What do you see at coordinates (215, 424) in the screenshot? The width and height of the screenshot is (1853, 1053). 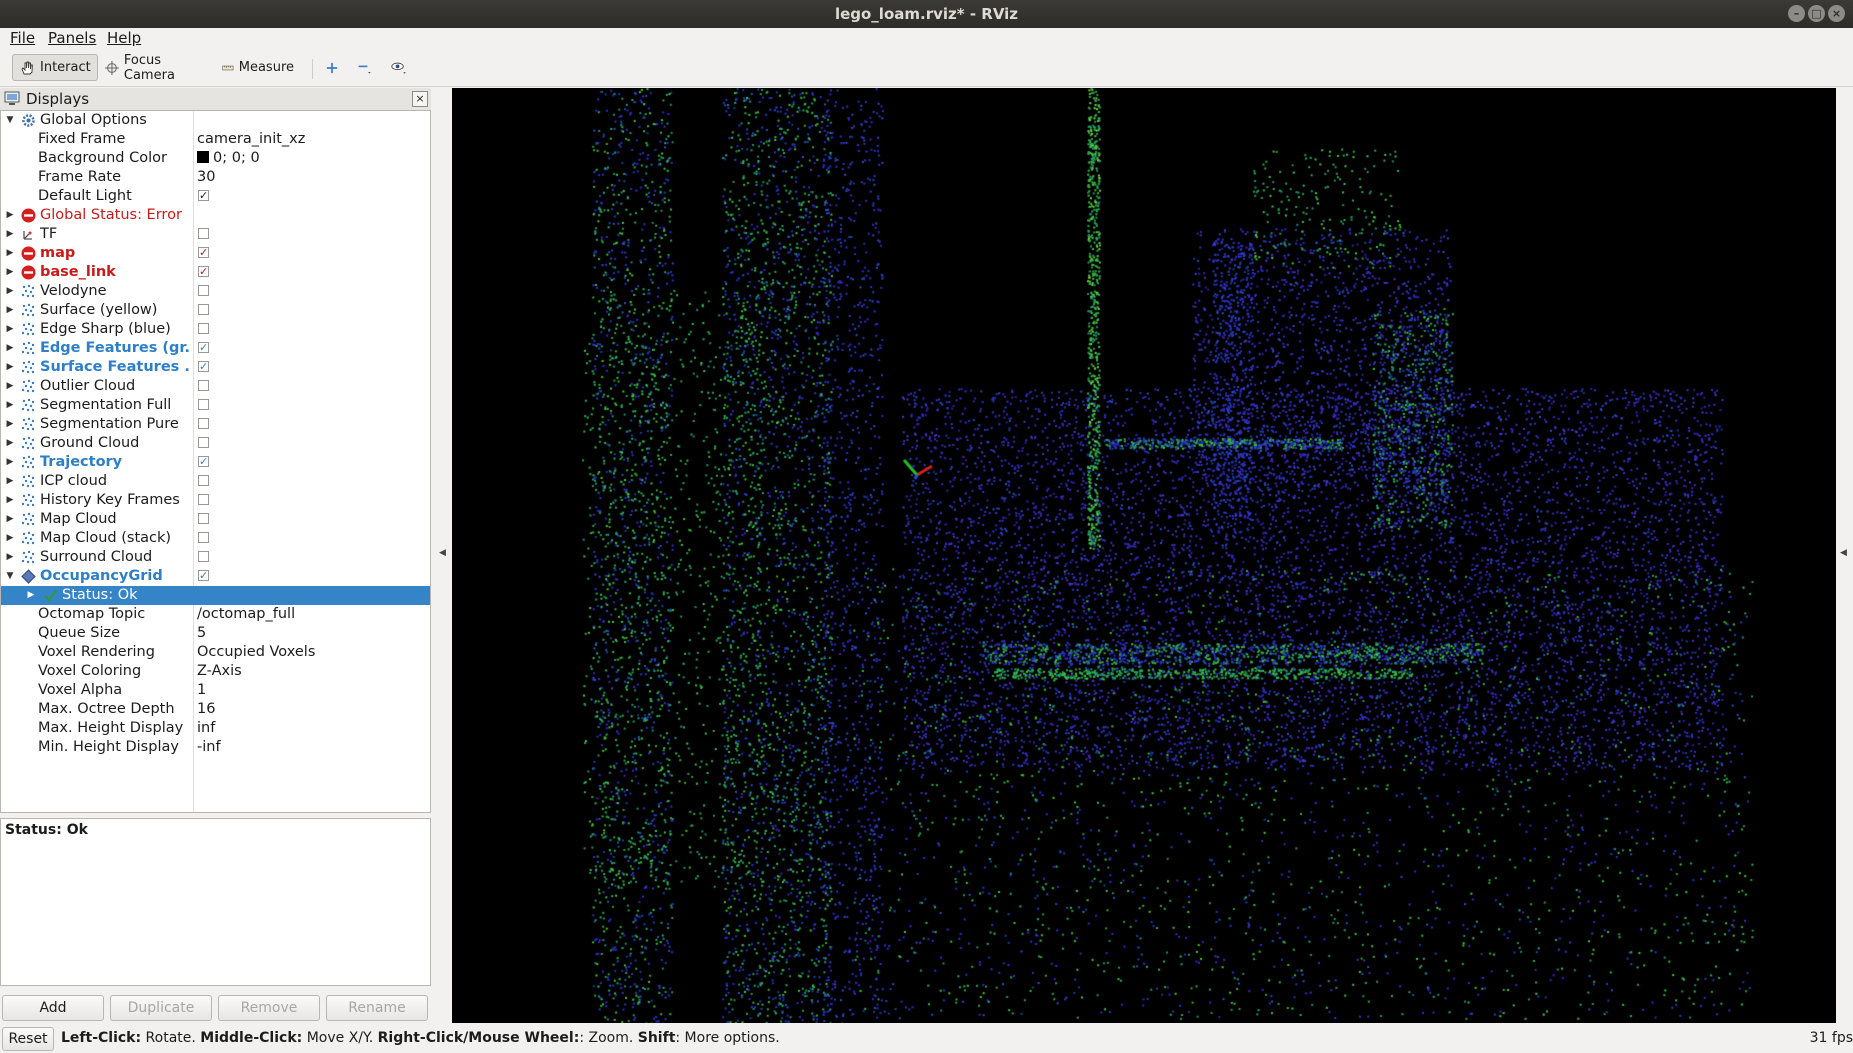 I see `tree-row: ▶ Segmentation Pure` at bounding box center [215, 424].